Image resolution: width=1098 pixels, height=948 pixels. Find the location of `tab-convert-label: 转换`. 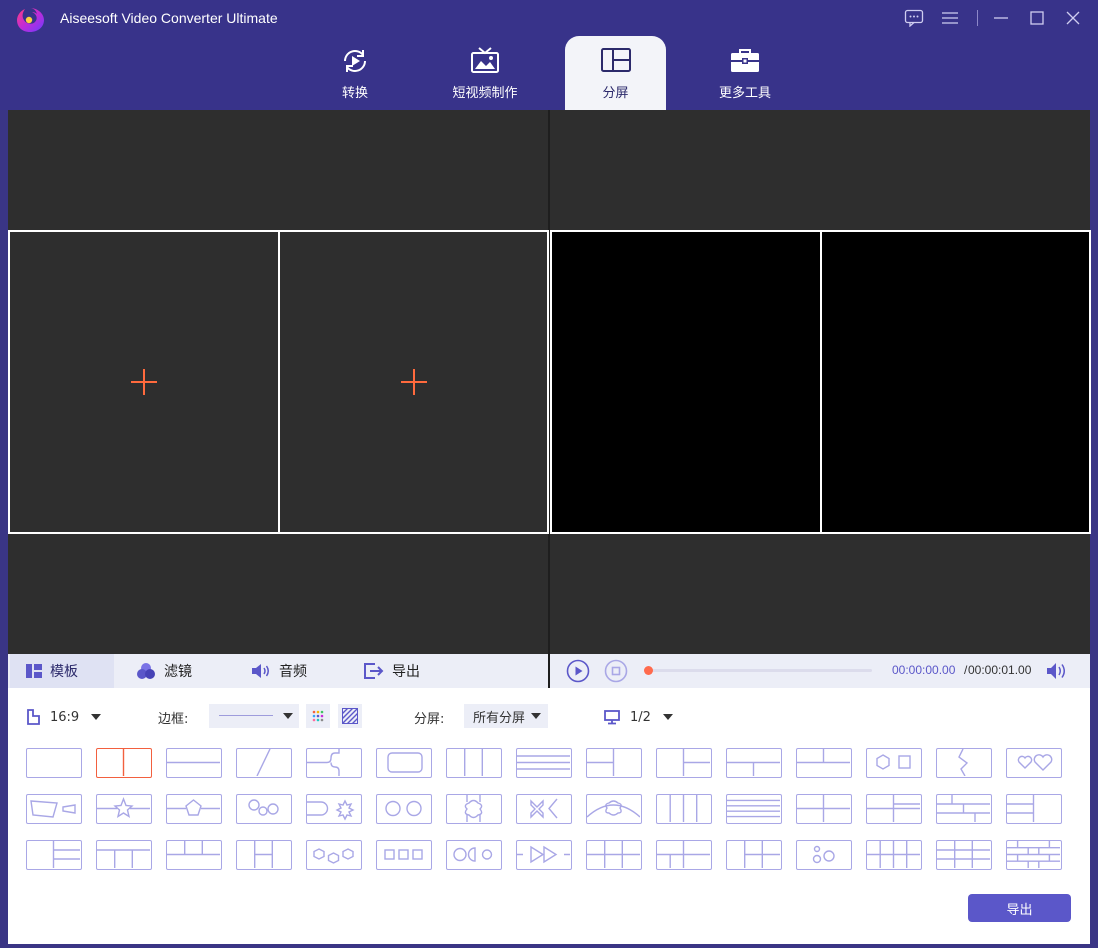

tab-convert-label: 转换 is located at coordinates (354, 93).